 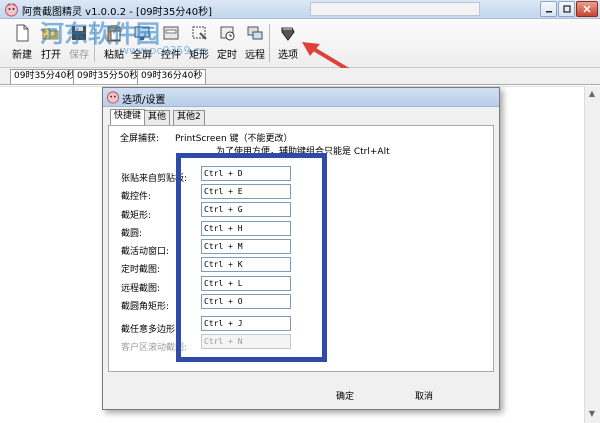 What do you see at coordinates (45, 76) in the screenshot?
I see `tab-capture-1: 09时35分40秒` at bounding box center [45, 76].